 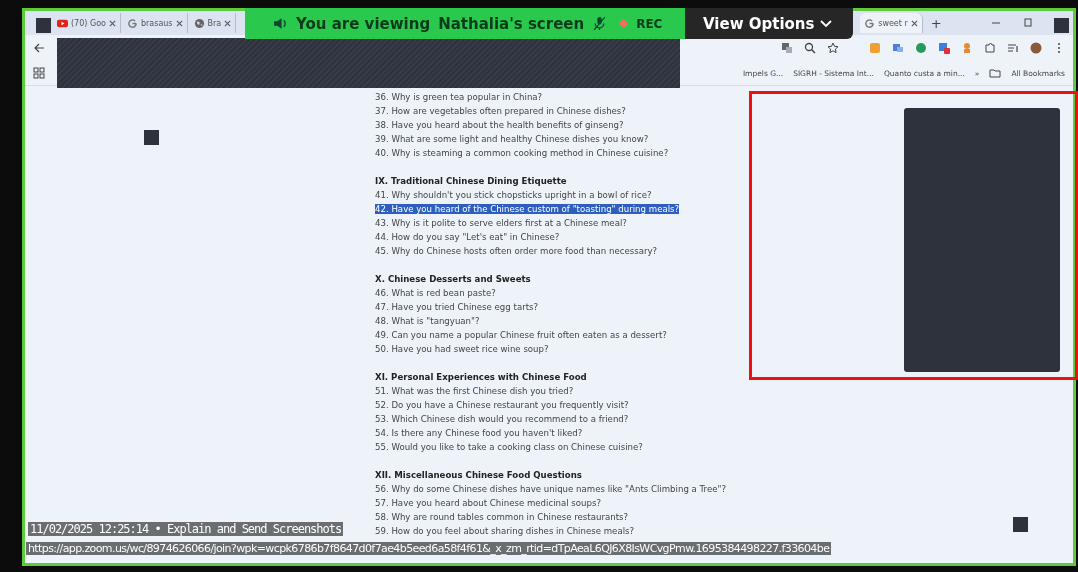 What do you see at coordinates (479, 475) in the screenshot?
I see `section-heading: XII. Miscellaneous Chinese Food Questions` at bounding box center [479, 475].